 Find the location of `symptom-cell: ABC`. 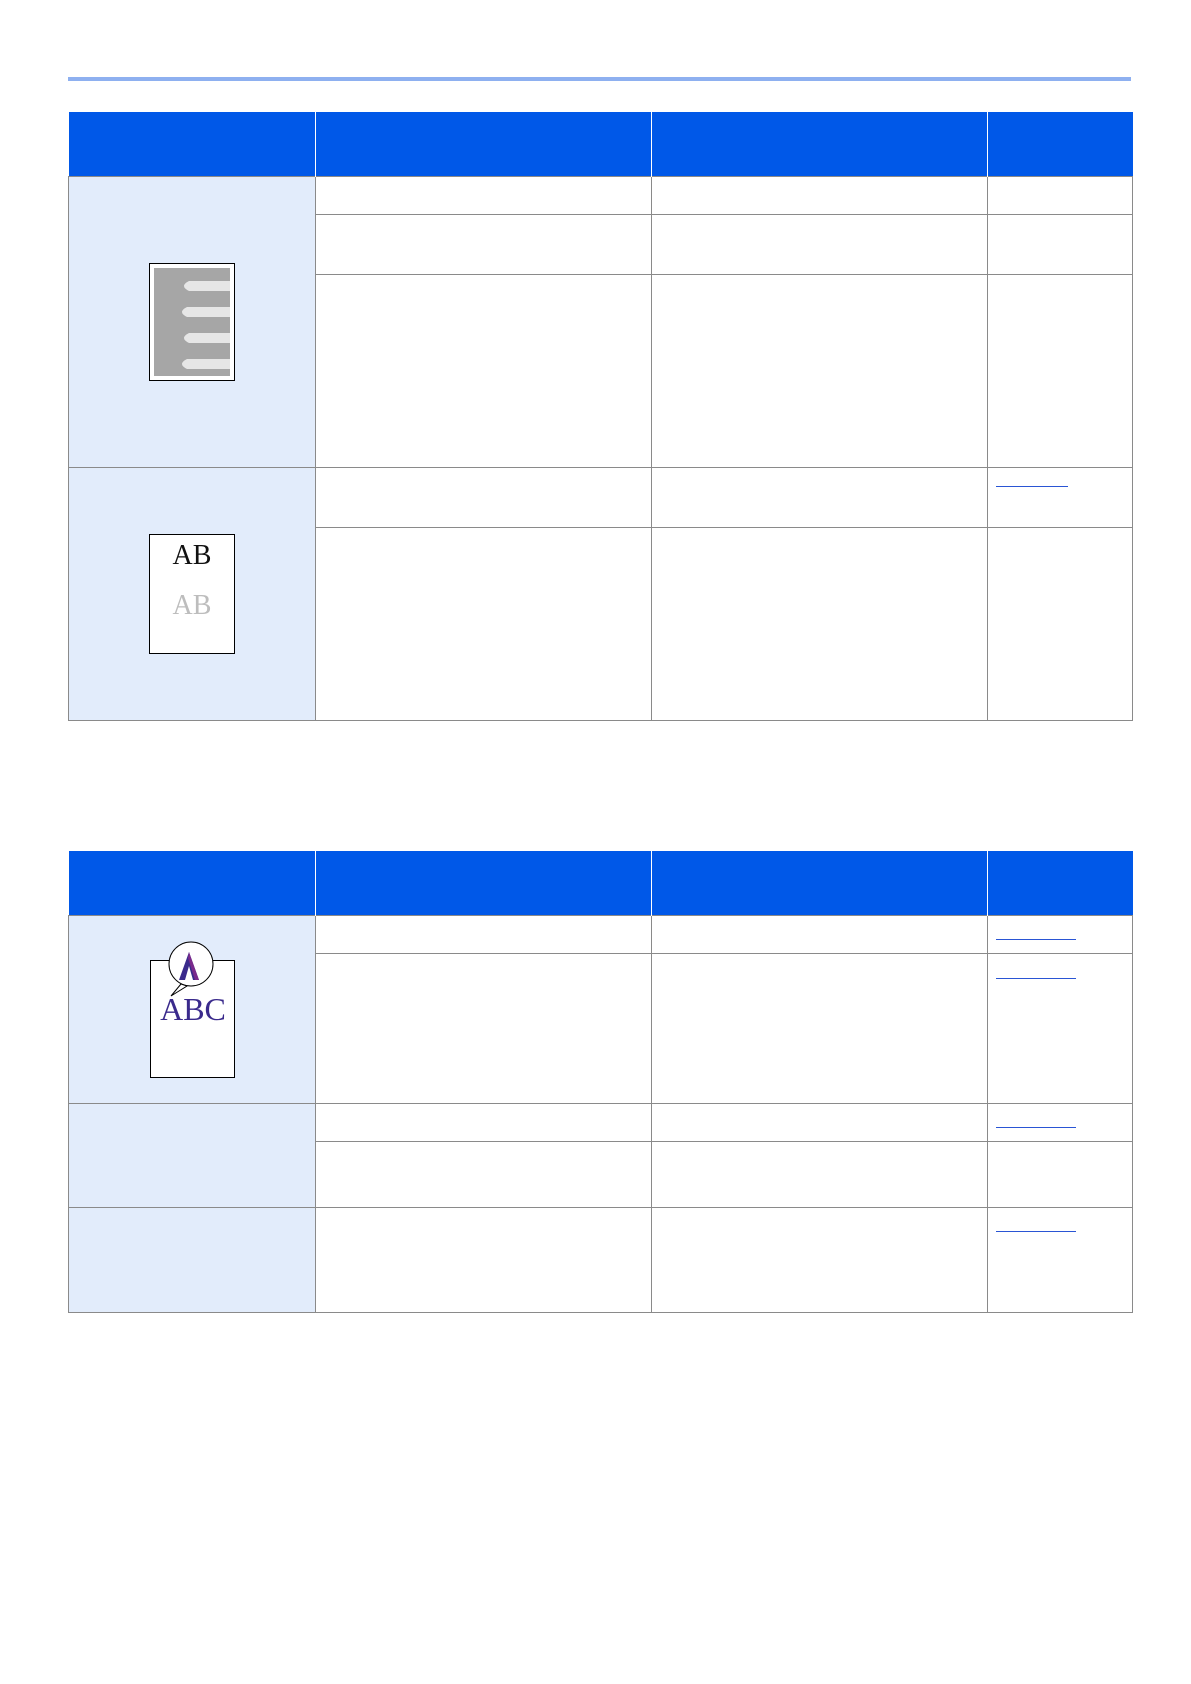

symptom-cell: ABC is located at coordinates (192, 1009).